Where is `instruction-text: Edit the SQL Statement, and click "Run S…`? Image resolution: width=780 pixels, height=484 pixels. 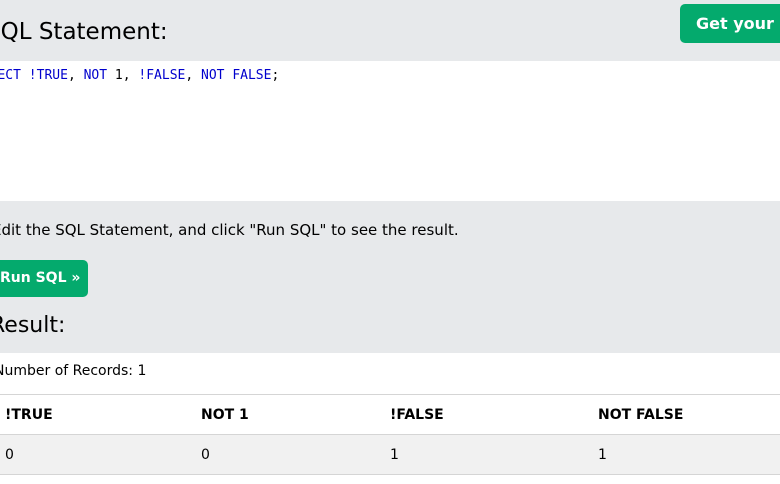
instruction-text: Edit the SQL Statement, and click "Run S… is located at coordinates (229, 230).